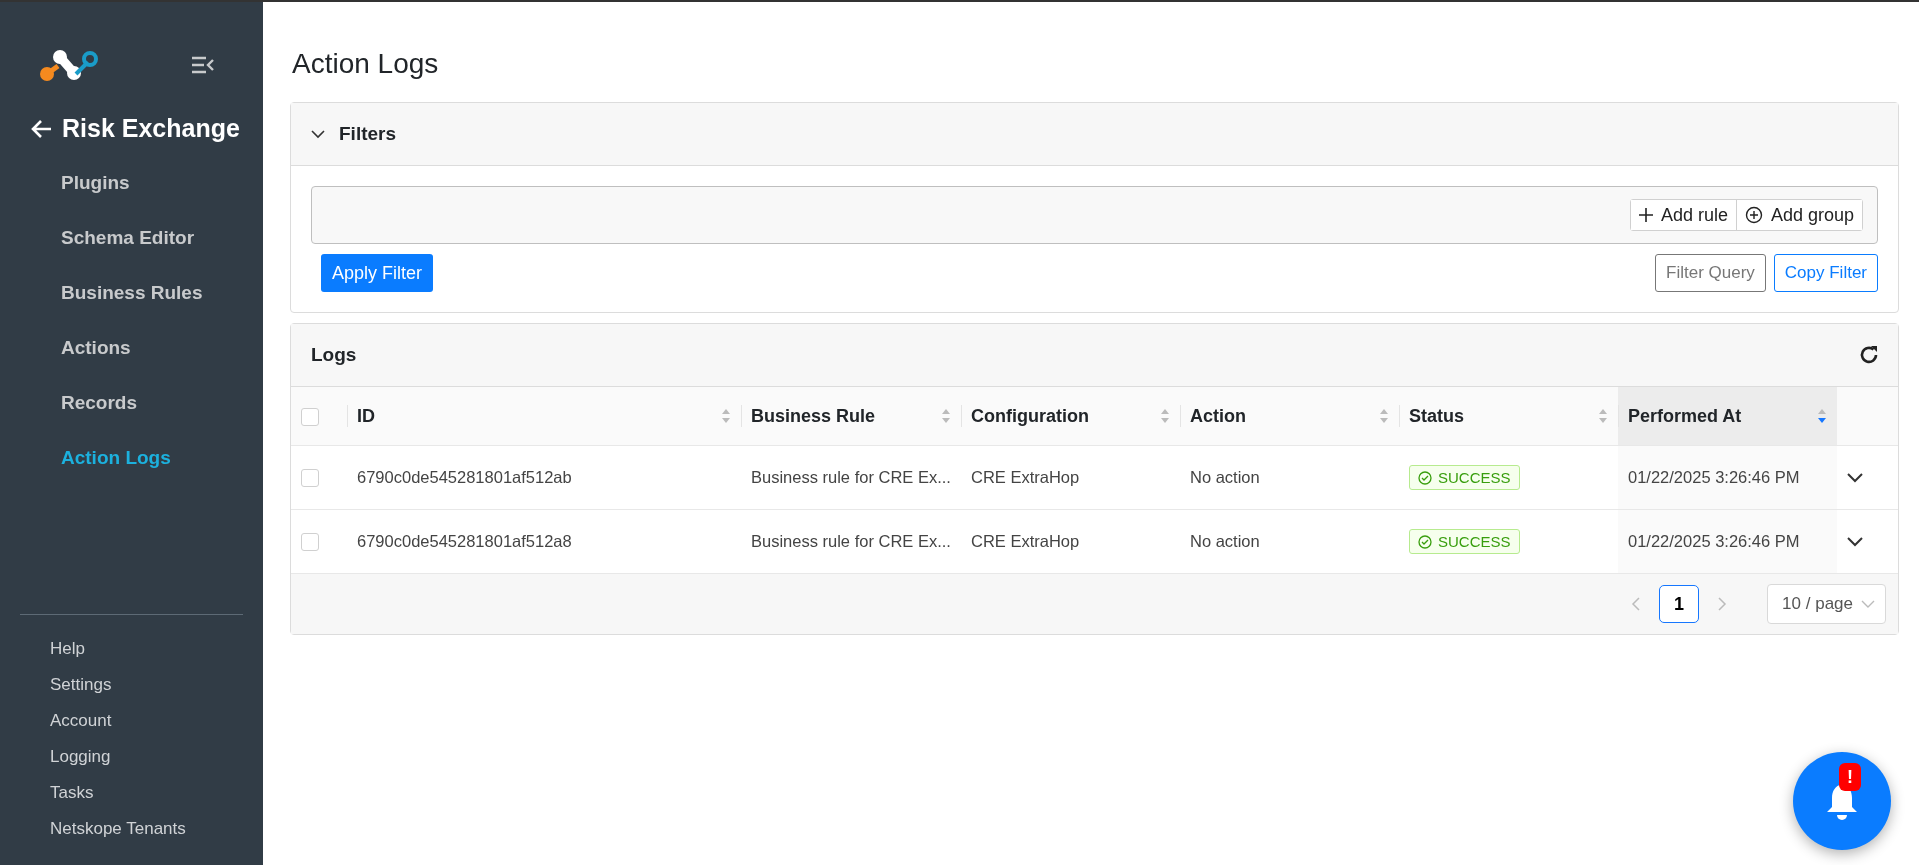 This screenshot has width=1919, height=865. Describe the element at coordinates (151, 128) in the screenshot. I see `section-title: Risk Exchange` at that location.